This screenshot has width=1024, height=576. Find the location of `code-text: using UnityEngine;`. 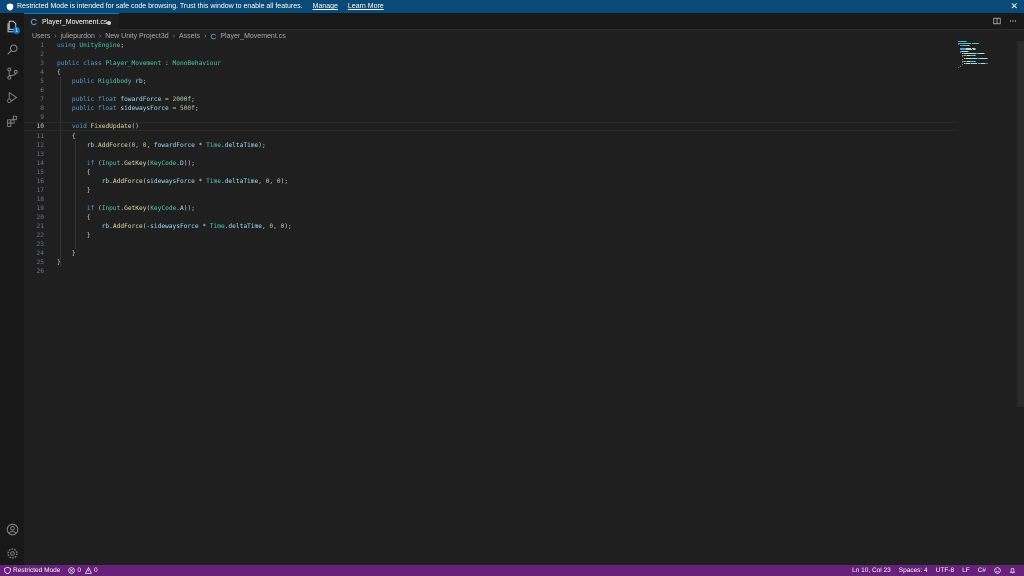

code-text: using UnityEngine; is located at coordinates (91, 45).